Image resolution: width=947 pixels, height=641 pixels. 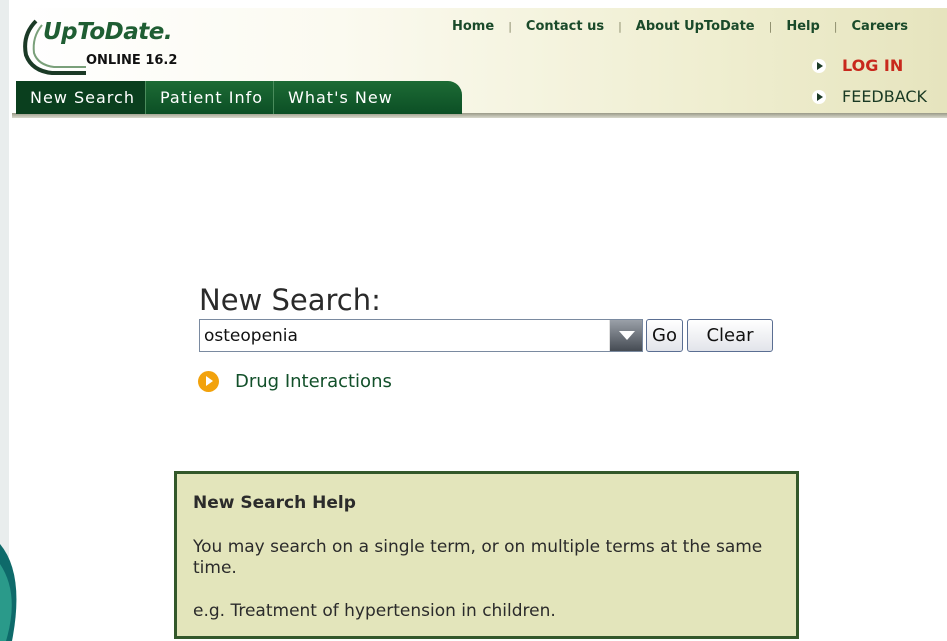 What do you see at coordinates (885, 96) in the screenshot?
I see `feedback-label: FEEDBACK` at bounding box center [885, 96].